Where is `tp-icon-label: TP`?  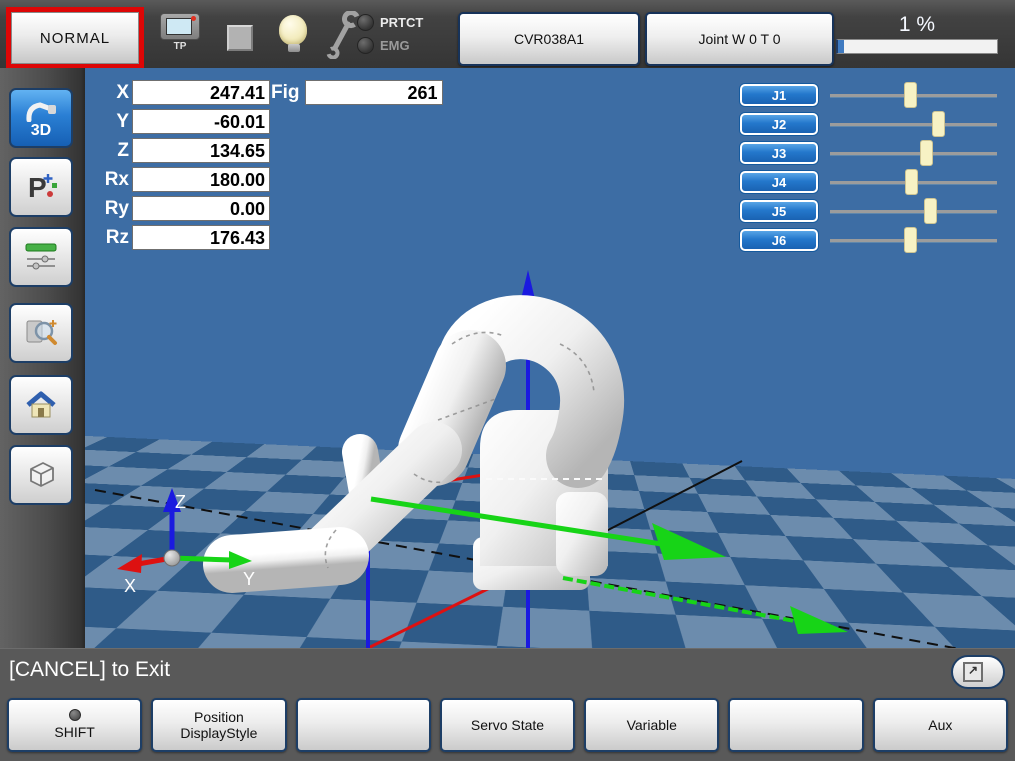 tp-icon-label: TP is located at coordinates (180, 46).